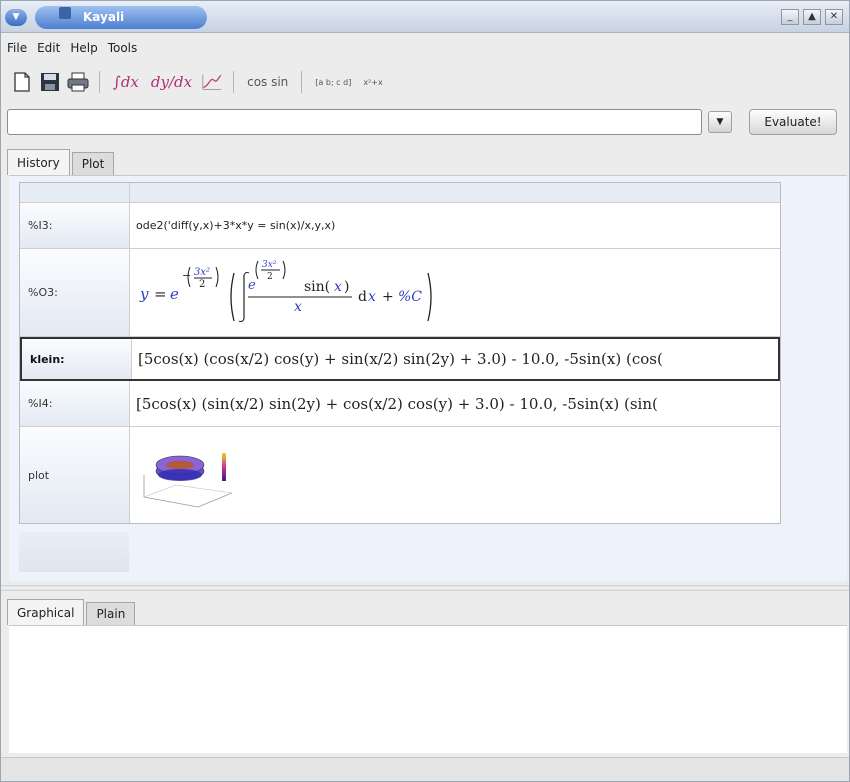 This screenshot has width=850, height=782. I want to click on svg-text: sin(, so click(317, 287).